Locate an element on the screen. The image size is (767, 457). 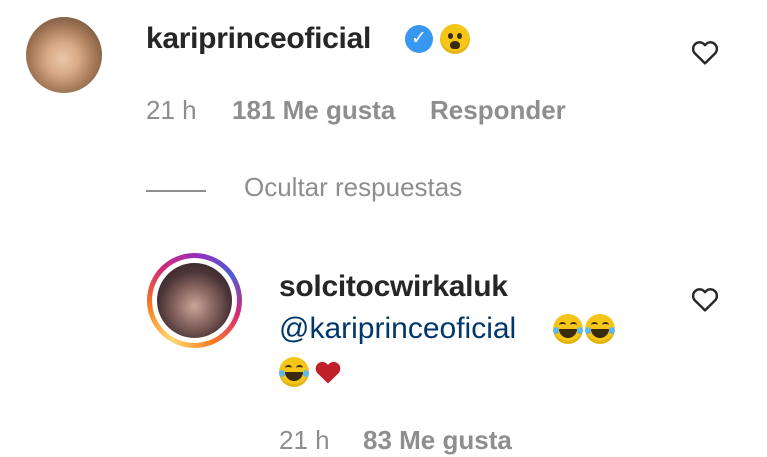
mention-link: @kariprinceoficial is located at coordinates (397, 329).